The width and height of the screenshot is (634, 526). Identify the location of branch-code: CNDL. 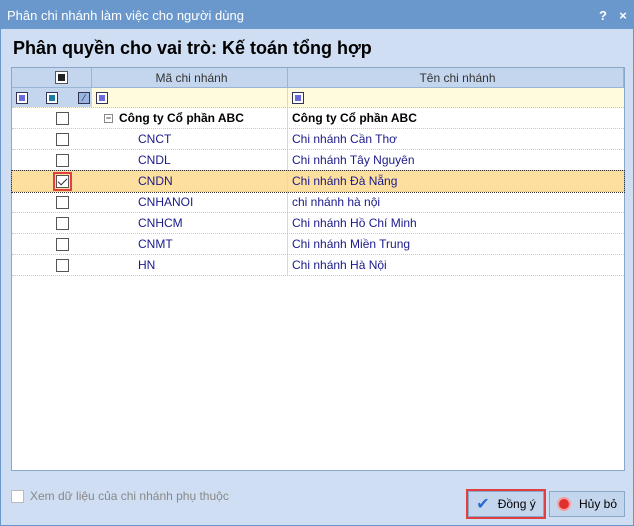
(154, 160).